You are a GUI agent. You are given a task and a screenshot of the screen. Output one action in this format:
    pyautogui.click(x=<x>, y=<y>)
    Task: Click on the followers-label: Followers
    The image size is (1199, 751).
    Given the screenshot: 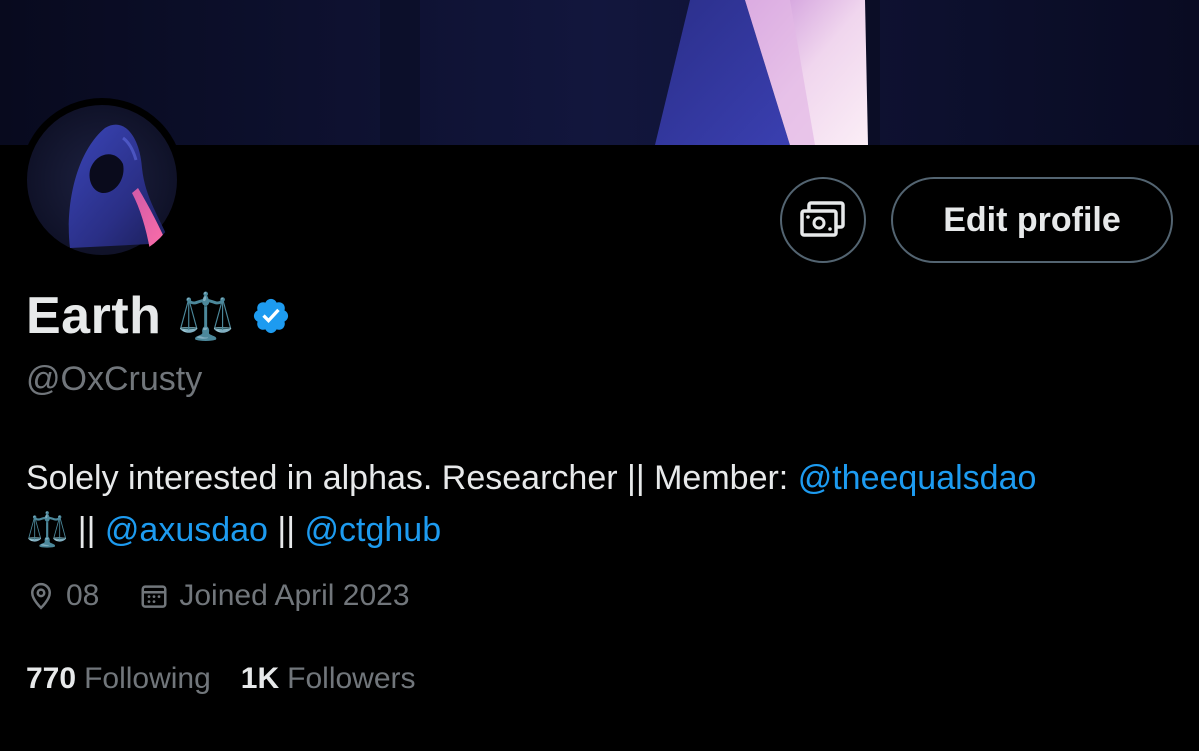 What is the action you would take?
    pyautogui.click(x=351, y=678)
    